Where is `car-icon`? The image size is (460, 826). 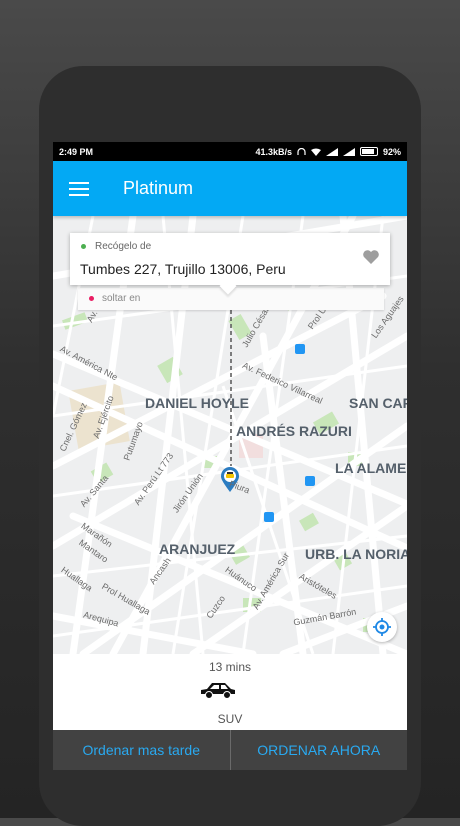 car-icon is located at coordinates (218, 690).